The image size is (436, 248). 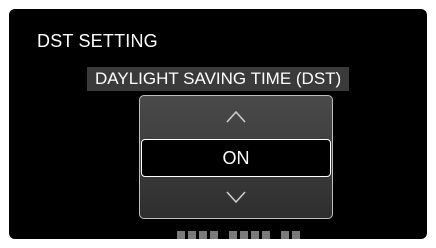 I want to click on button-guide-bars, so click(x=238, y=235).